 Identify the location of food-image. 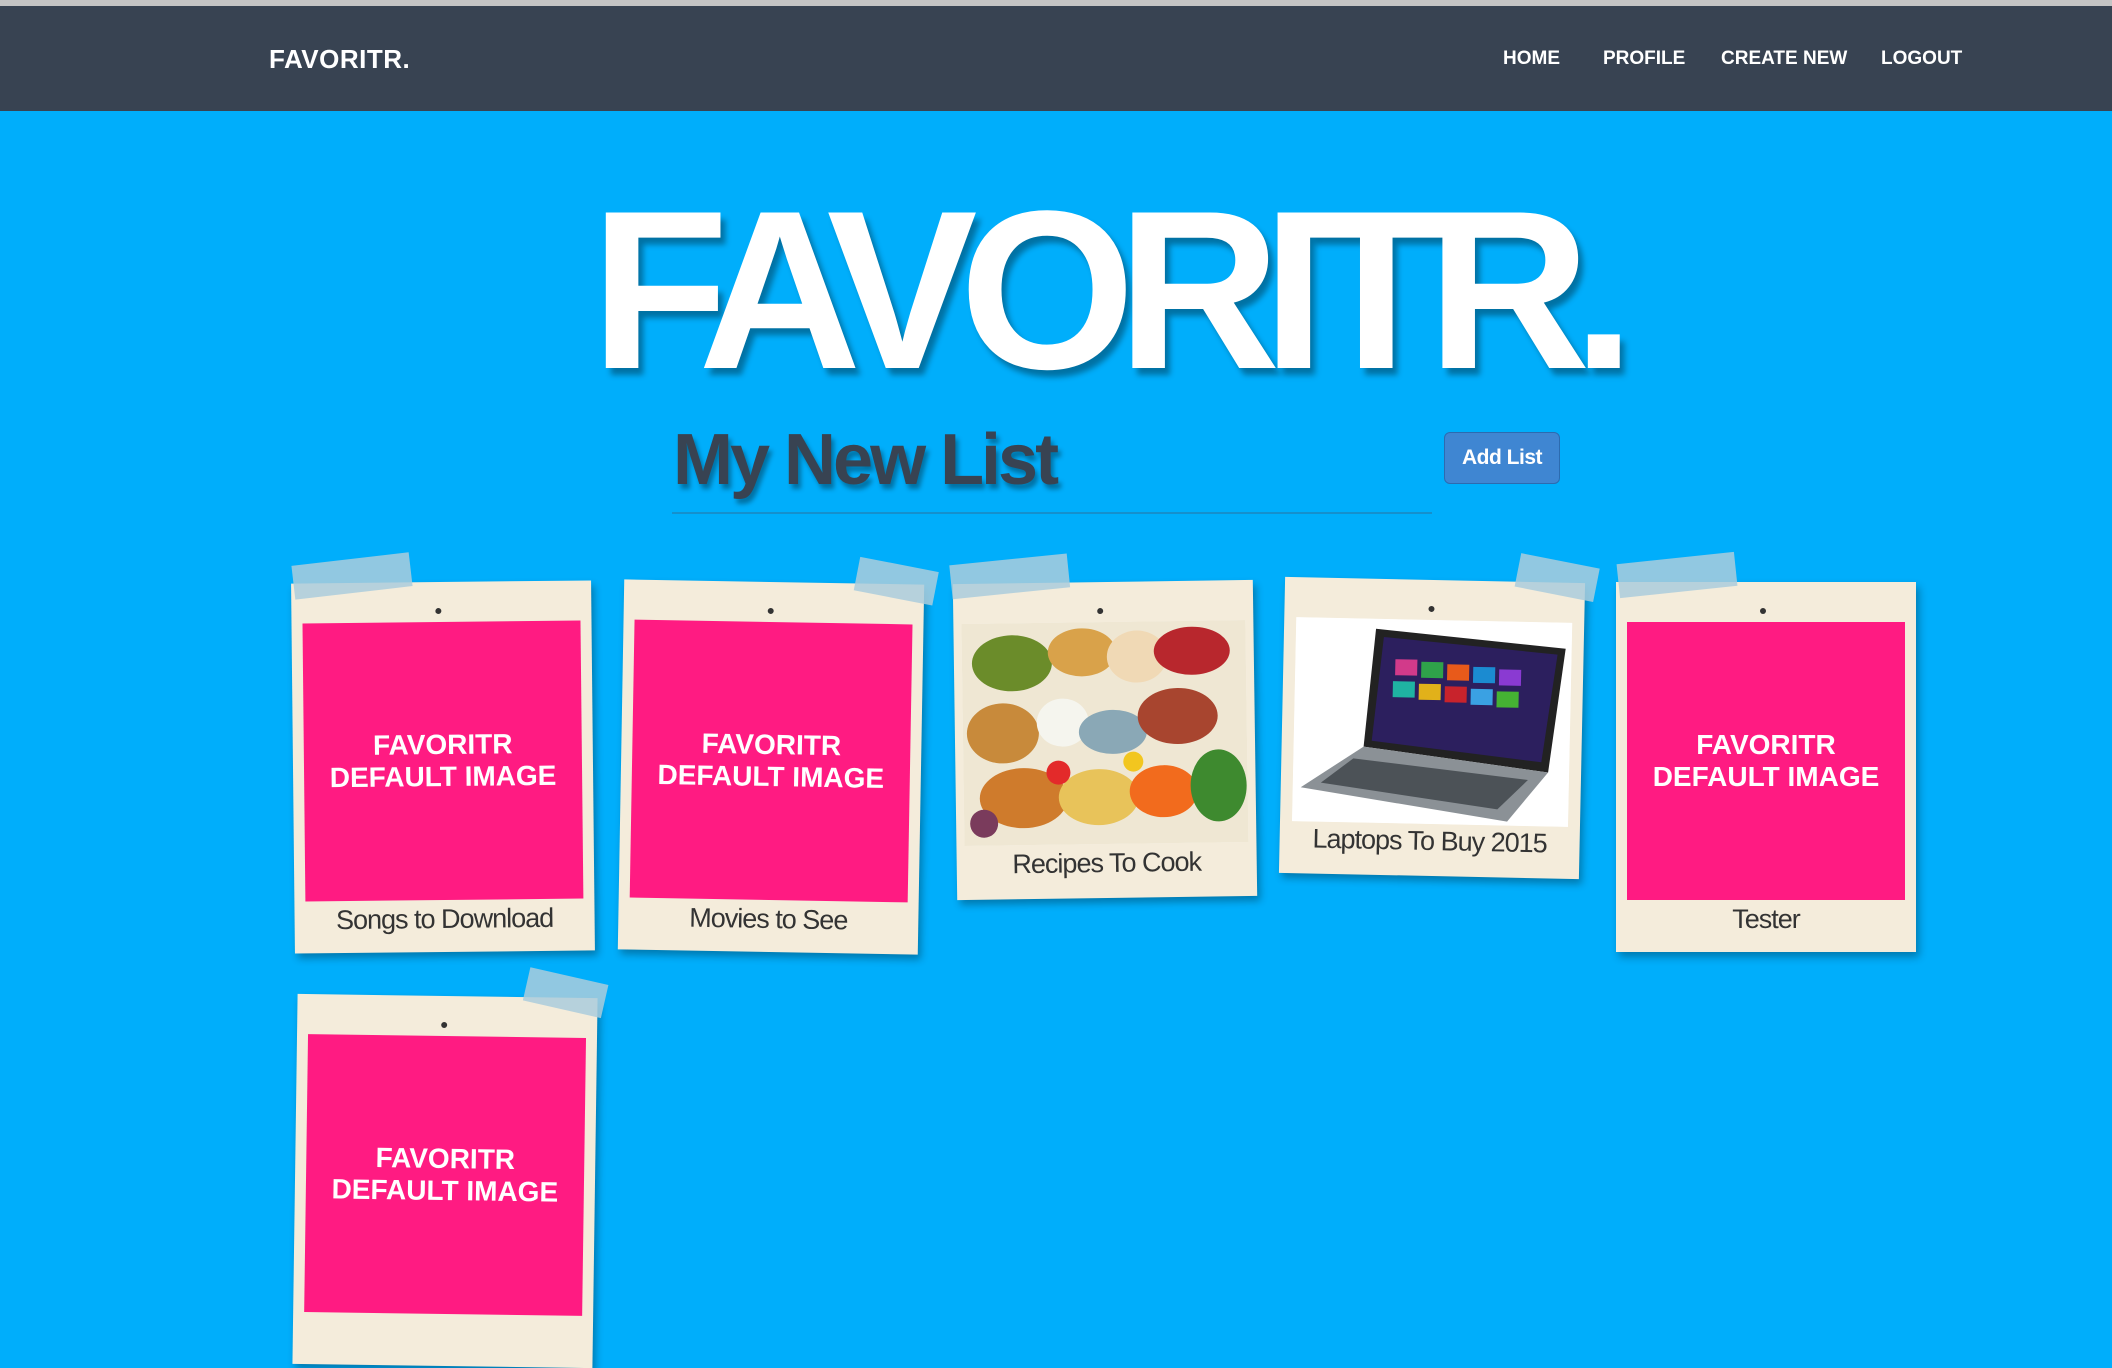
(1105, 733).